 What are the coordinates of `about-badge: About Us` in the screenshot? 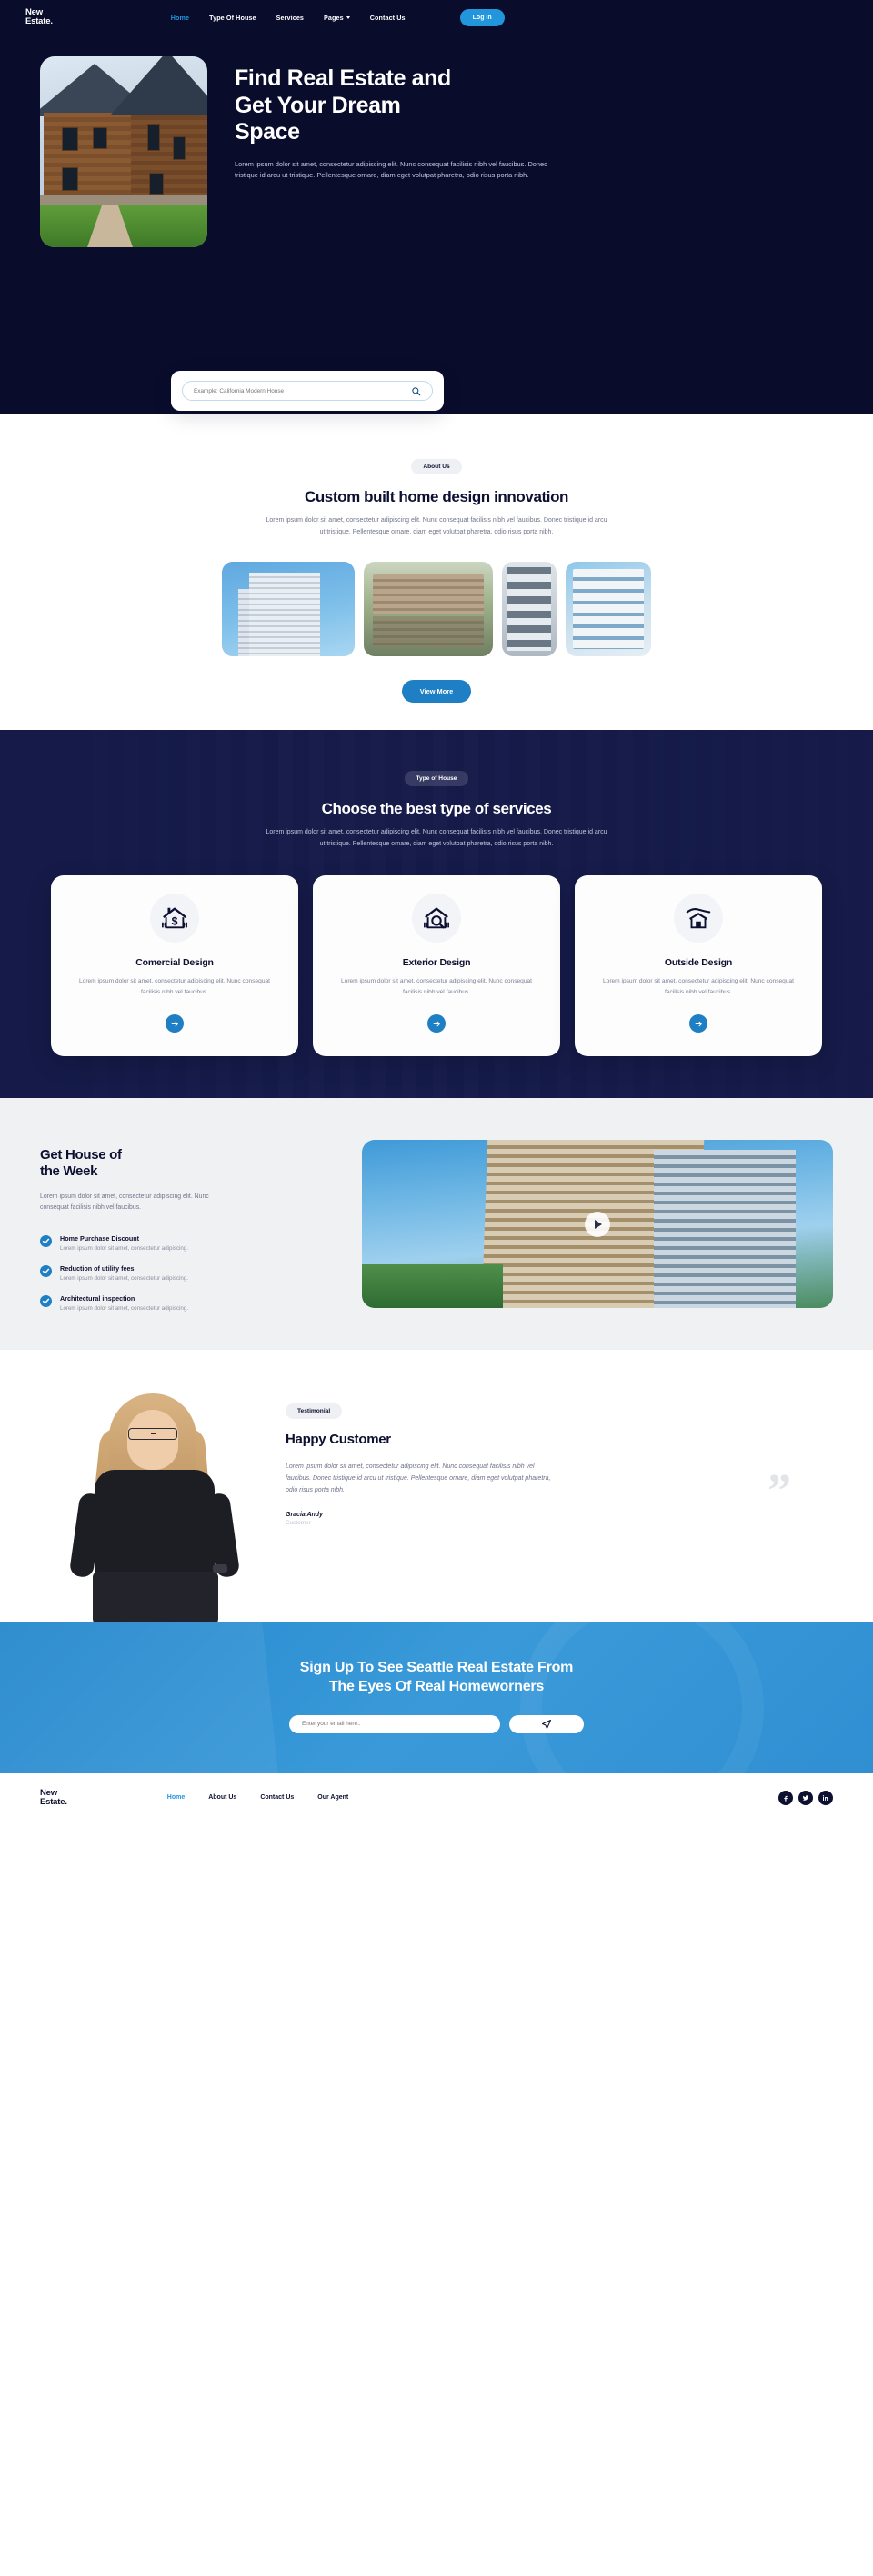 It's located at (437, 467).